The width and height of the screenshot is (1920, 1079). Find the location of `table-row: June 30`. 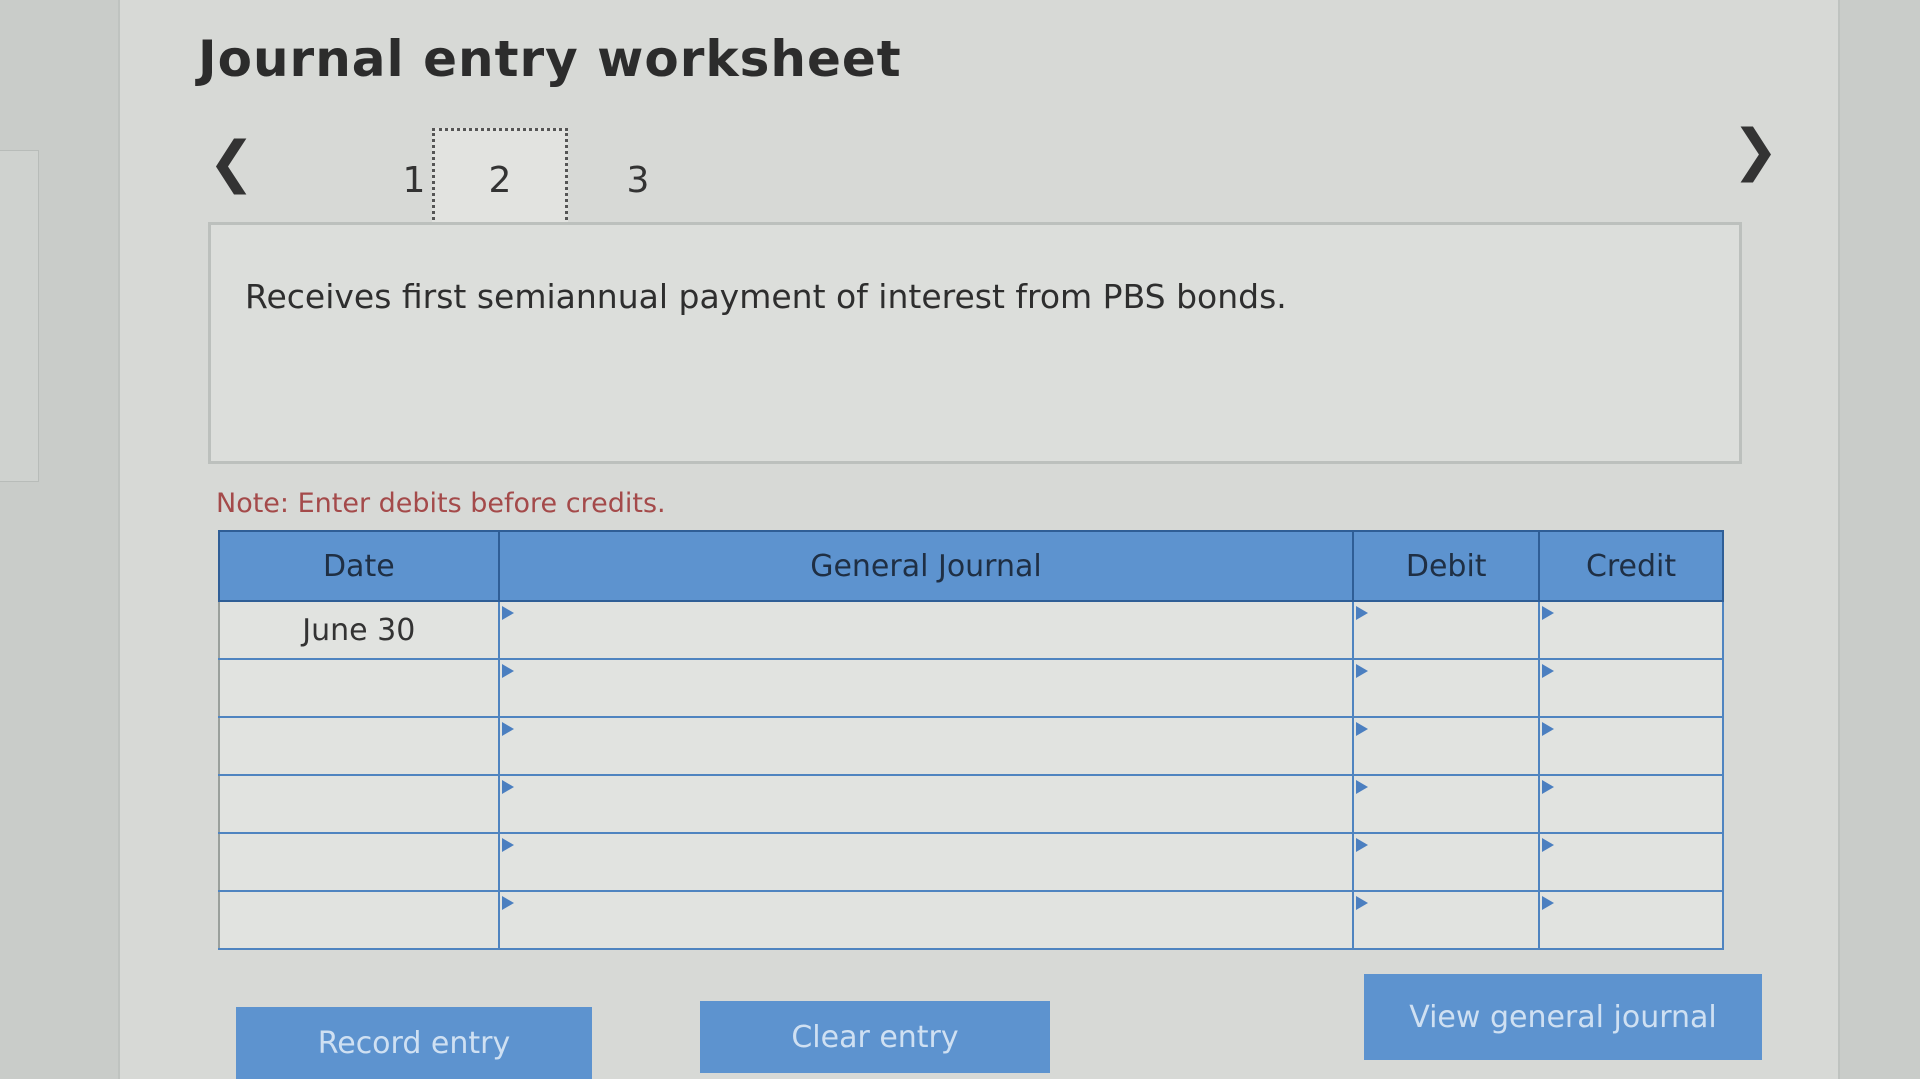

table-row: June 30 is located at coordinates (971, 630).